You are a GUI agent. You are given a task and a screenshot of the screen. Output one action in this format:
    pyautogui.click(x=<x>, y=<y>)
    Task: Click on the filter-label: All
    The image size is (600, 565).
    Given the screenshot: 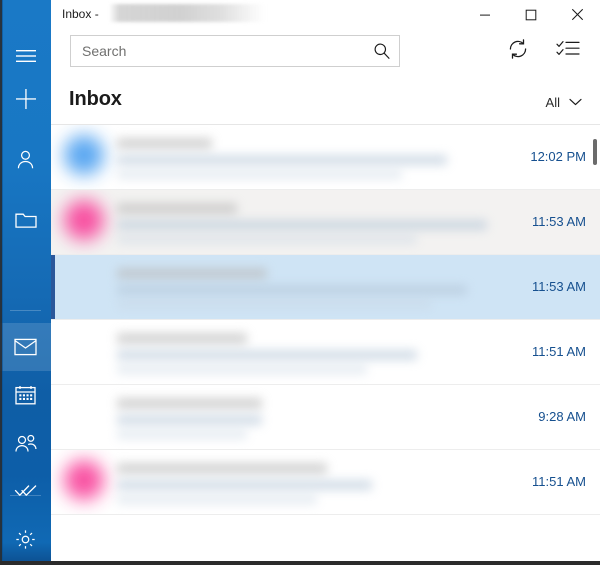 What is the action you would take?
    pyautogui.click(x=552, y=102)
    